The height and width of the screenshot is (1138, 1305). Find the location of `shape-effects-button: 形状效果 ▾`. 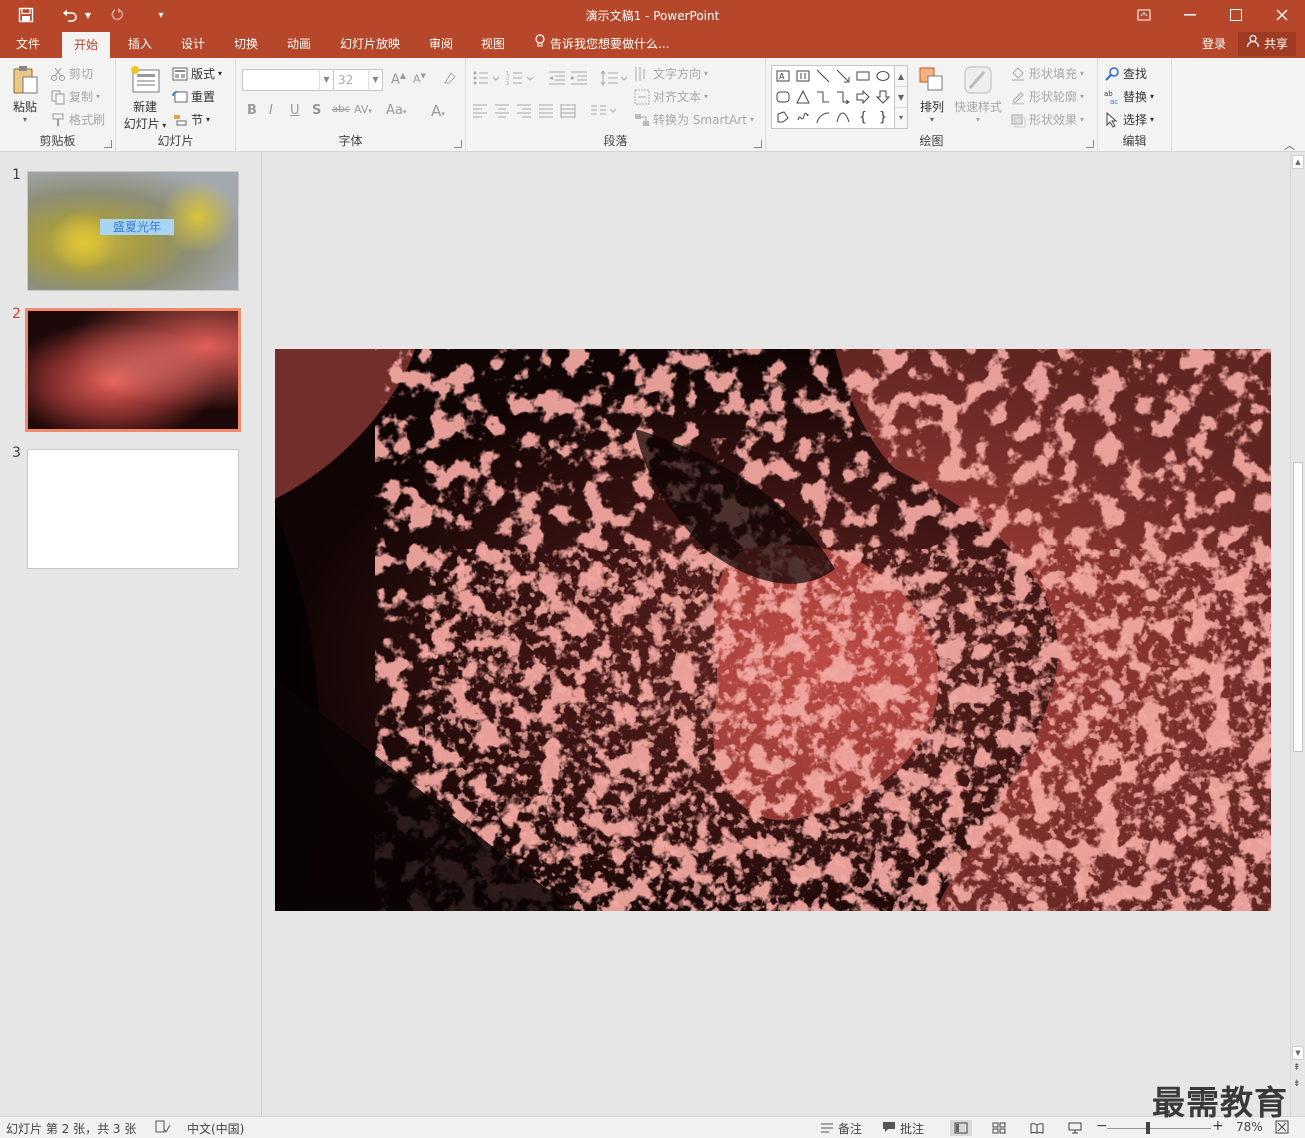

shape-effects-button: 形状效果 ▾ is located at coordinates (1047, 119).